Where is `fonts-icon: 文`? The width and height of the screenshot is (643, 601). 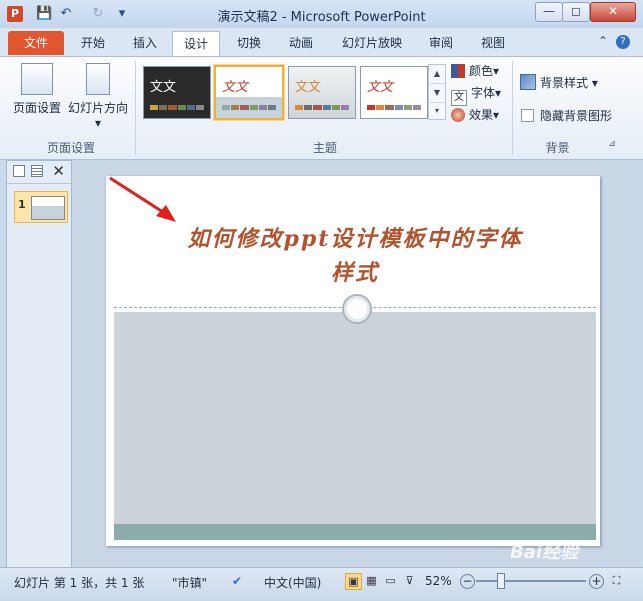
fonts-icon: 文 is located at coordinates (459, 98).